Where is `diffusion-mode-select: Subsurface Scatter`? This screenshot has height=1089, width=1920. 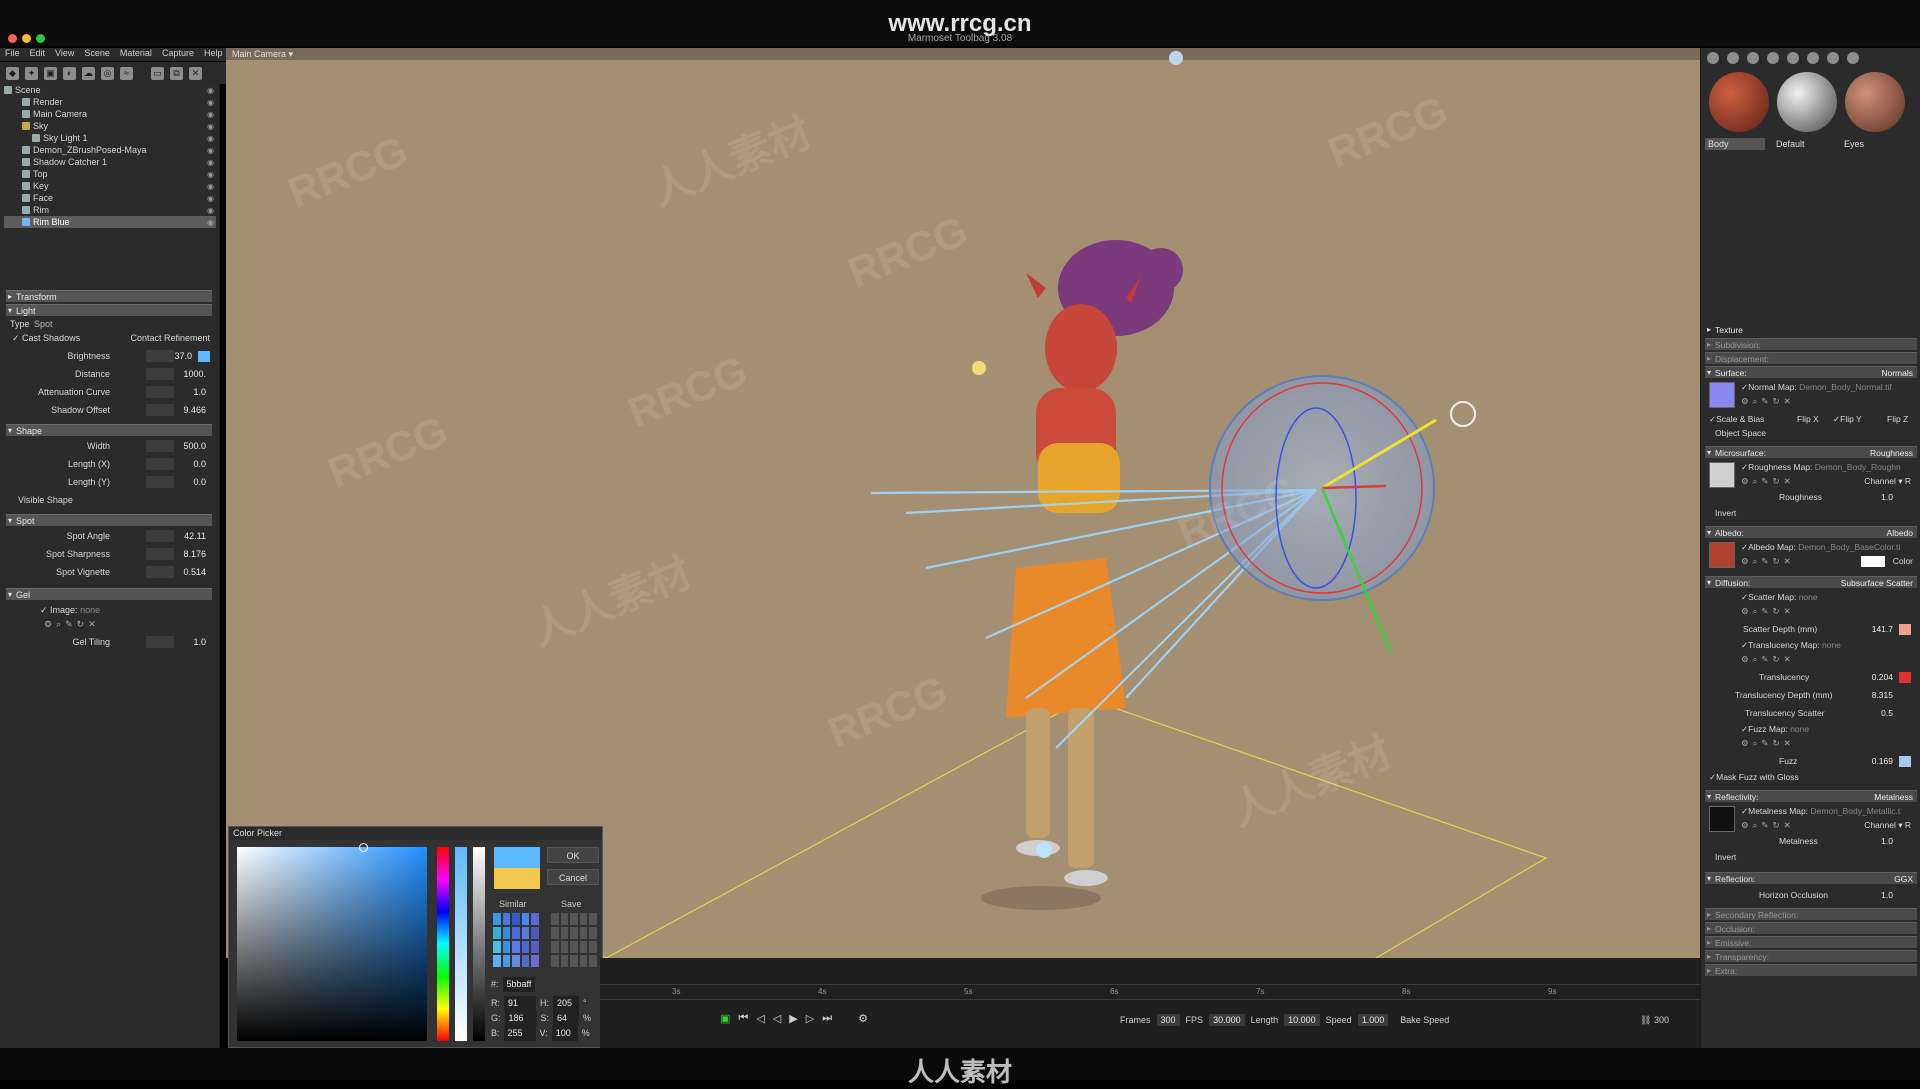
diffusion-mode-select: Subsurface Scatter is located at coordinates (1877, 583).